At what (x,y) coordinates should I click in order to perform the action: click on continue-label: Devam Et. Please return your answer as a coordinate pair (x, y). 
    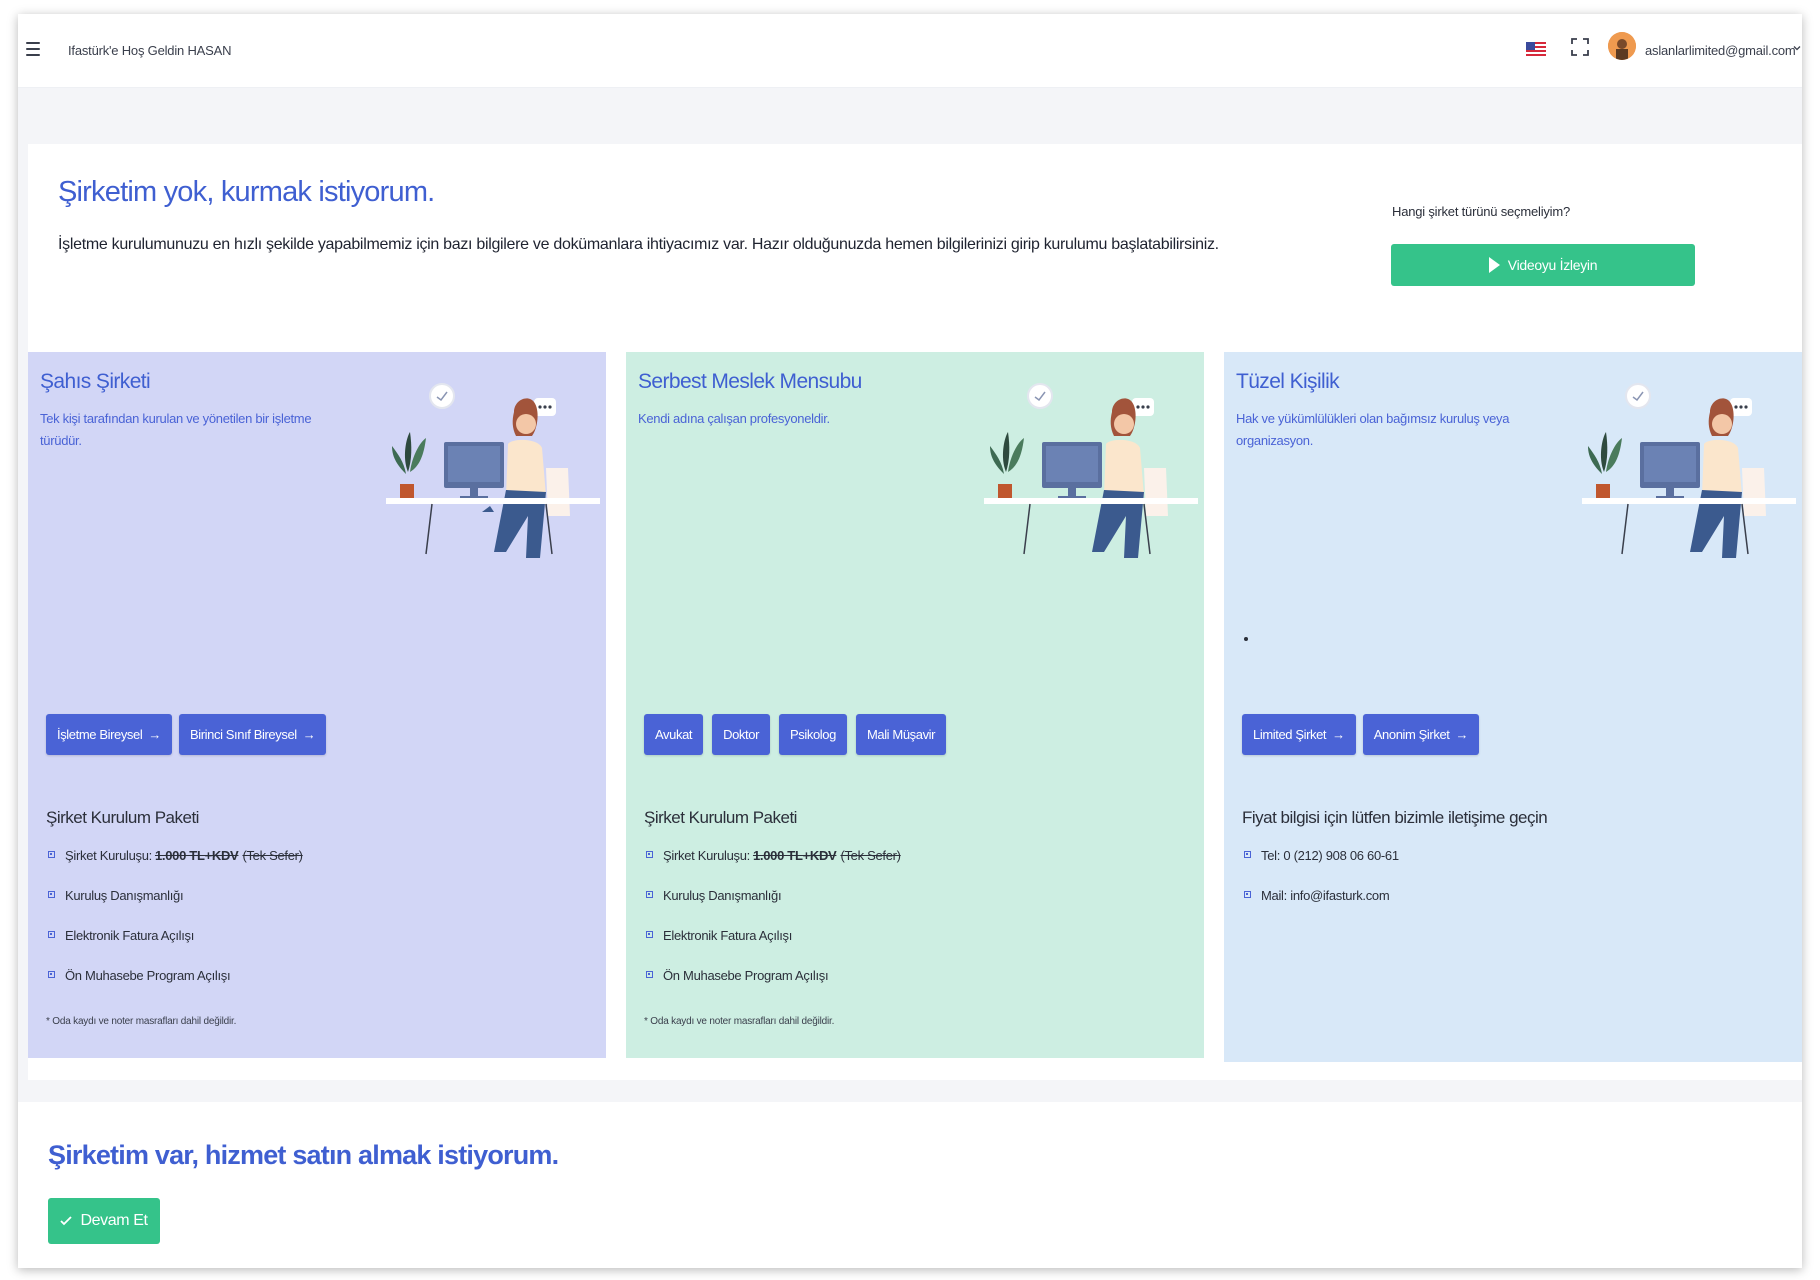
    Looking at the image, I should click on (114, 1220).